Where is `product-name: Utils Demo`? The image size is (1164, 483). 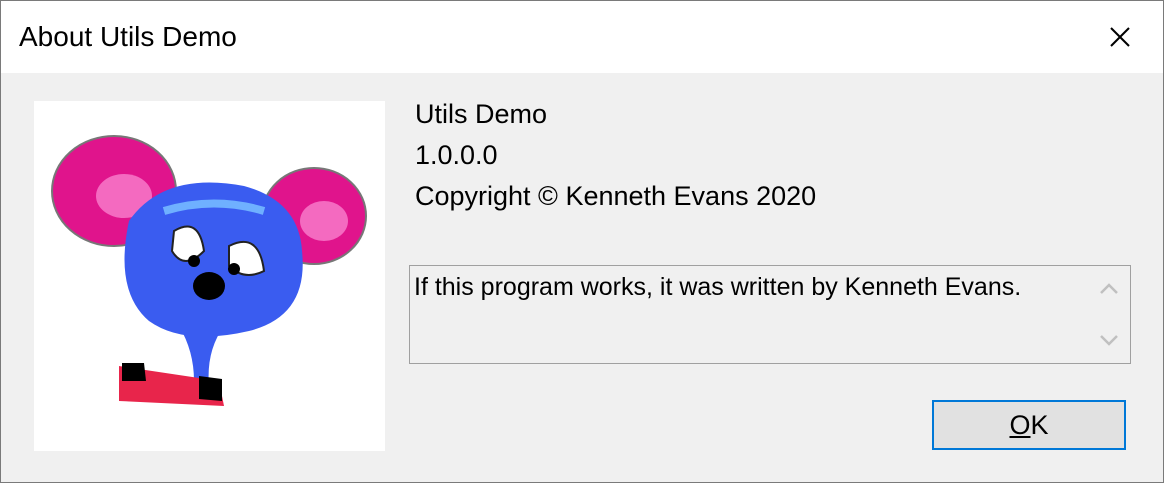
product-name: Utils Demo is located at coordinates (481, 114).